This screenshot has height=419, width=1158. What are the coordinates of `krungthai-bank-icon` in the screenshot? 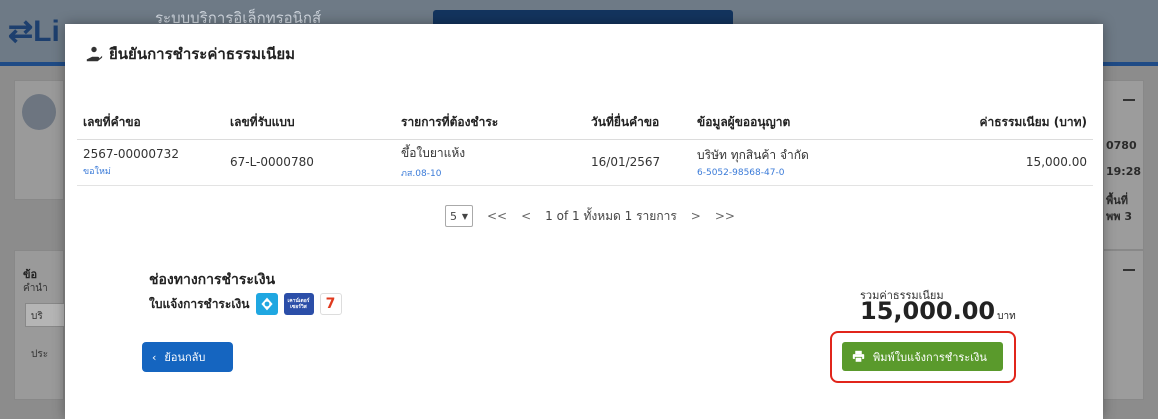 It's located at (266, 304).